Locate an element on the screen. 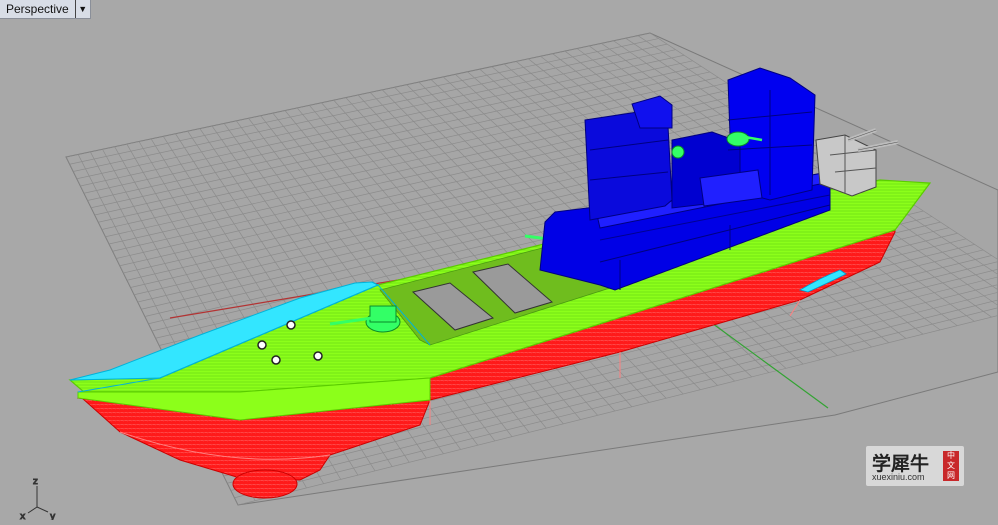 The height and width of the screenshot is (525, 998). watermark-badge: 中 文 网 is located at coordinates (951, 466).